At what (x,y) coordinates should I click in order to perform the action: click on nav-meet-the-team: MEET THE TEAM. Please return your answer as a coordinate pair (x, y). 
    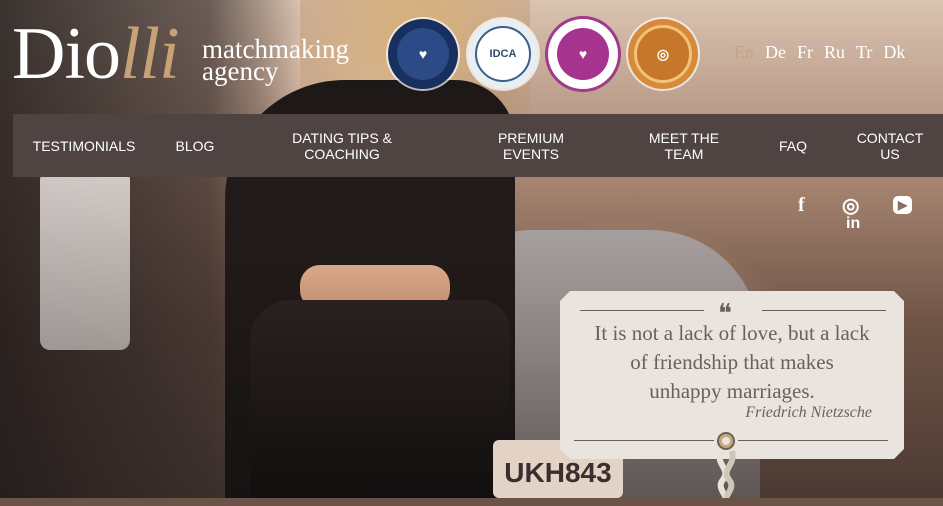
    Looking at the image, I should click on (684, 145).